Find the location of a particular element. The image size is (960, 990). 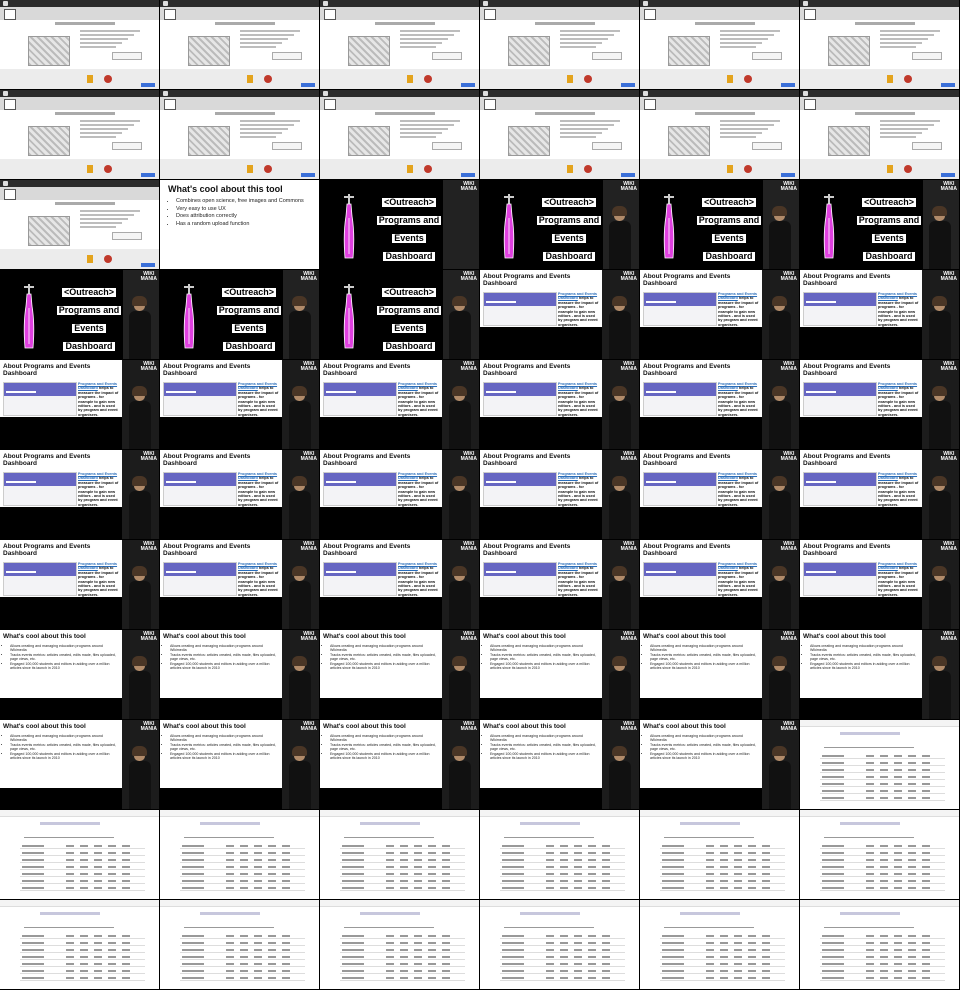

speaker-hair is located at coordinates (139, 481).